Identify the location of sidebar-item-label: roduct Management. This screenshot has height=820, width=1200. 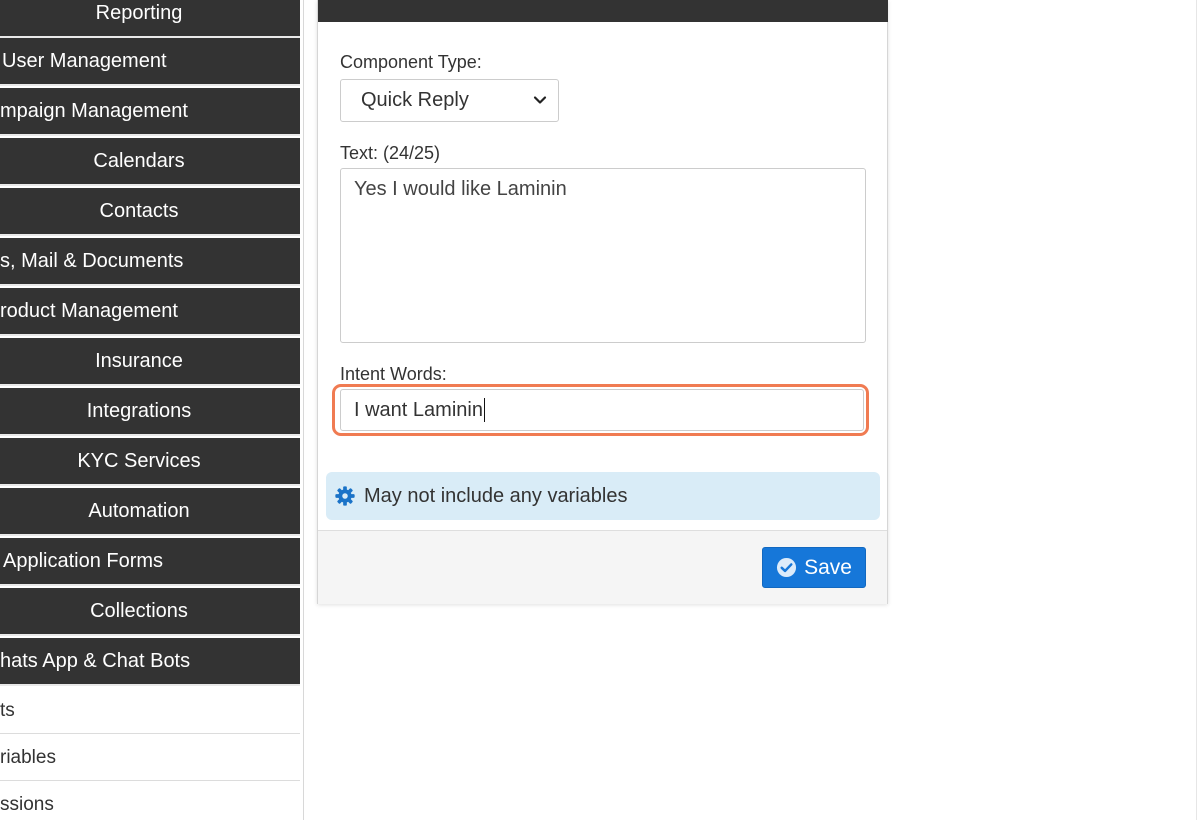
(89, 310).